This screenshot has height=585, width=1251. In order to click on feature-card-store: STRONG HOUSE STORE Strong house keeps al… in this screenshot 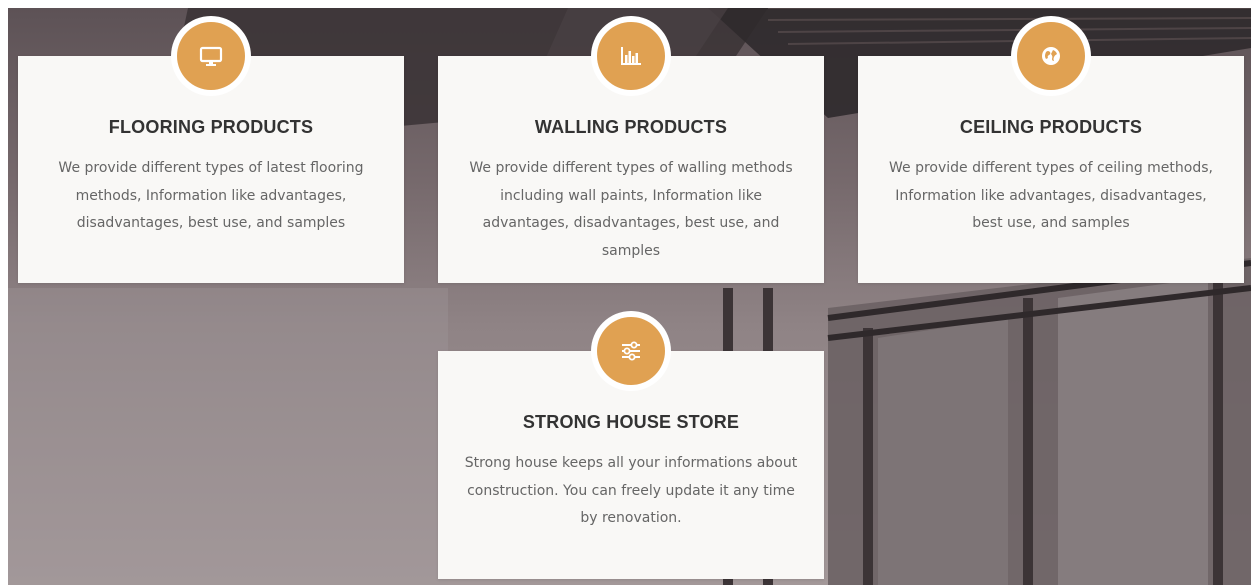, I will do `click(631, 445)`.